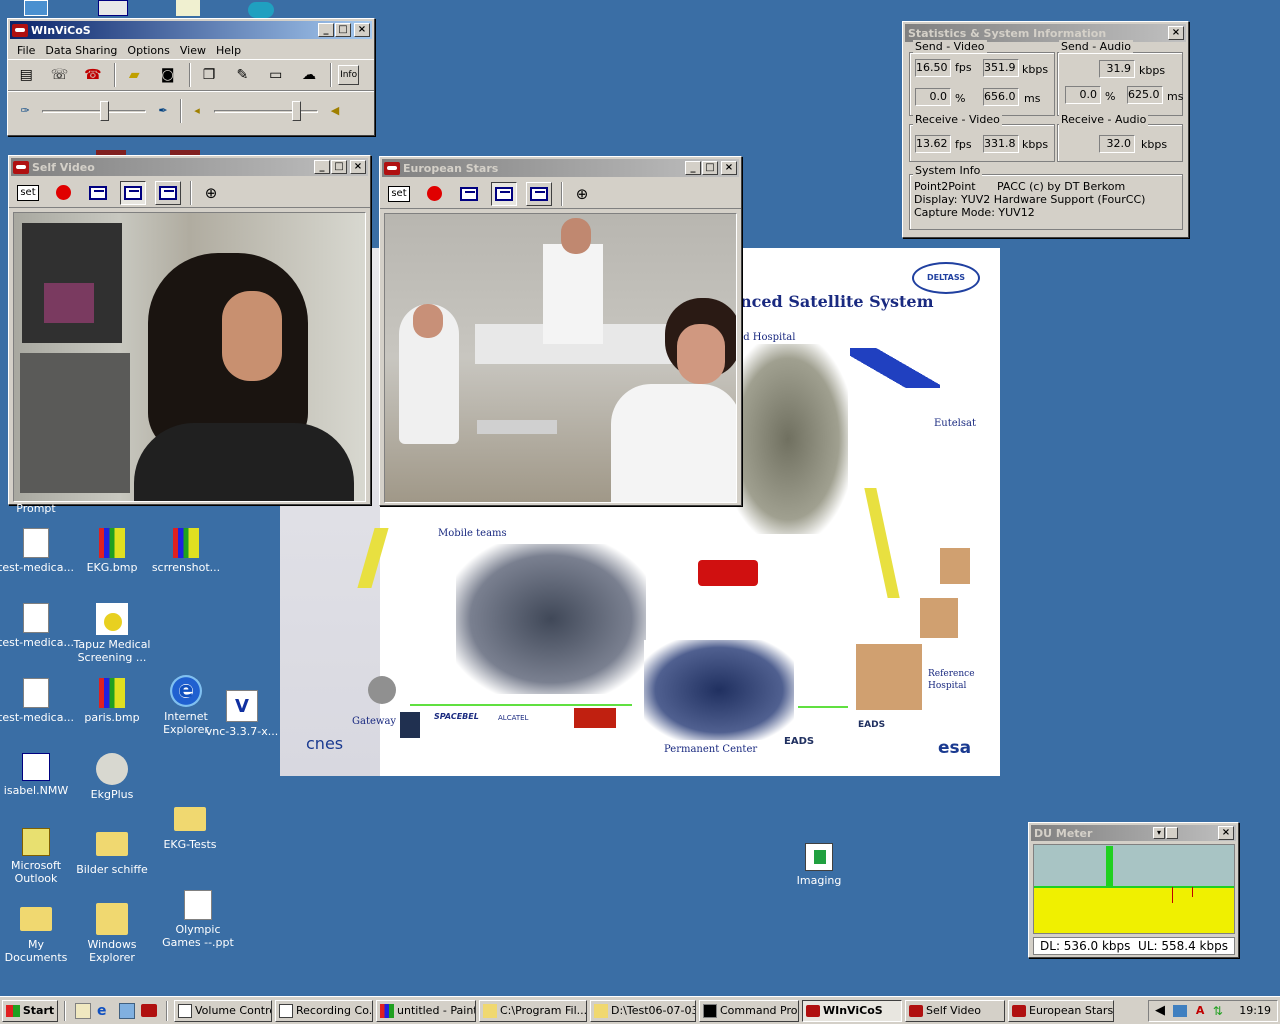  What do you see at coordinates (1218, 1011) in the screenshot?
I see `du-meter-tray-icon: ⇅` at bounding box center [1218, 1011].